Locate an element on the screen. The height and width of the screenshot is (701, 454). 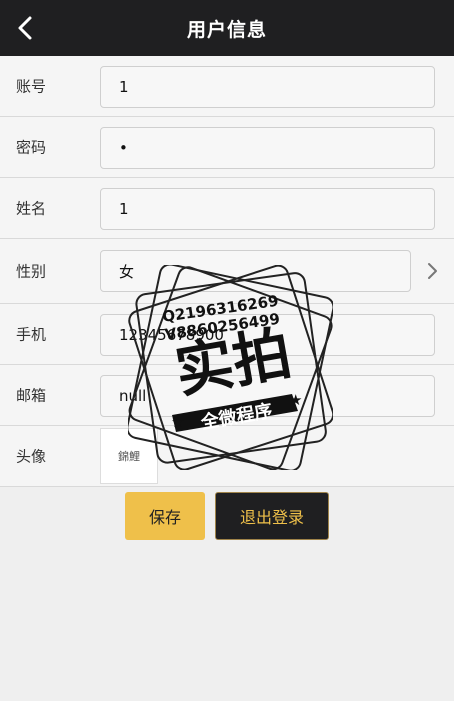
page-title: 用户信息 is located at coordinates (226, 29).